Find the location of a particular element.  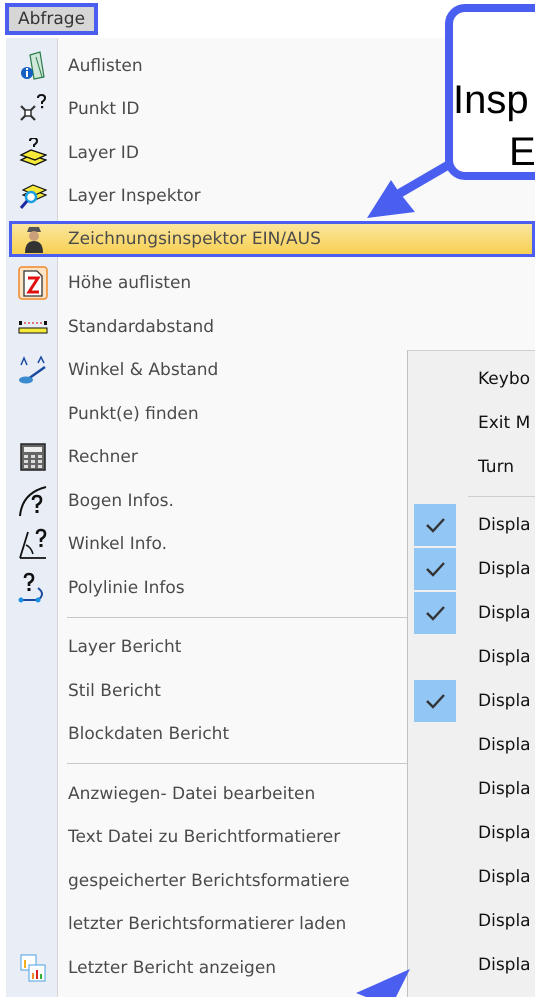

menu-item: Polylinie Infos is located at coordinates (206, 588).